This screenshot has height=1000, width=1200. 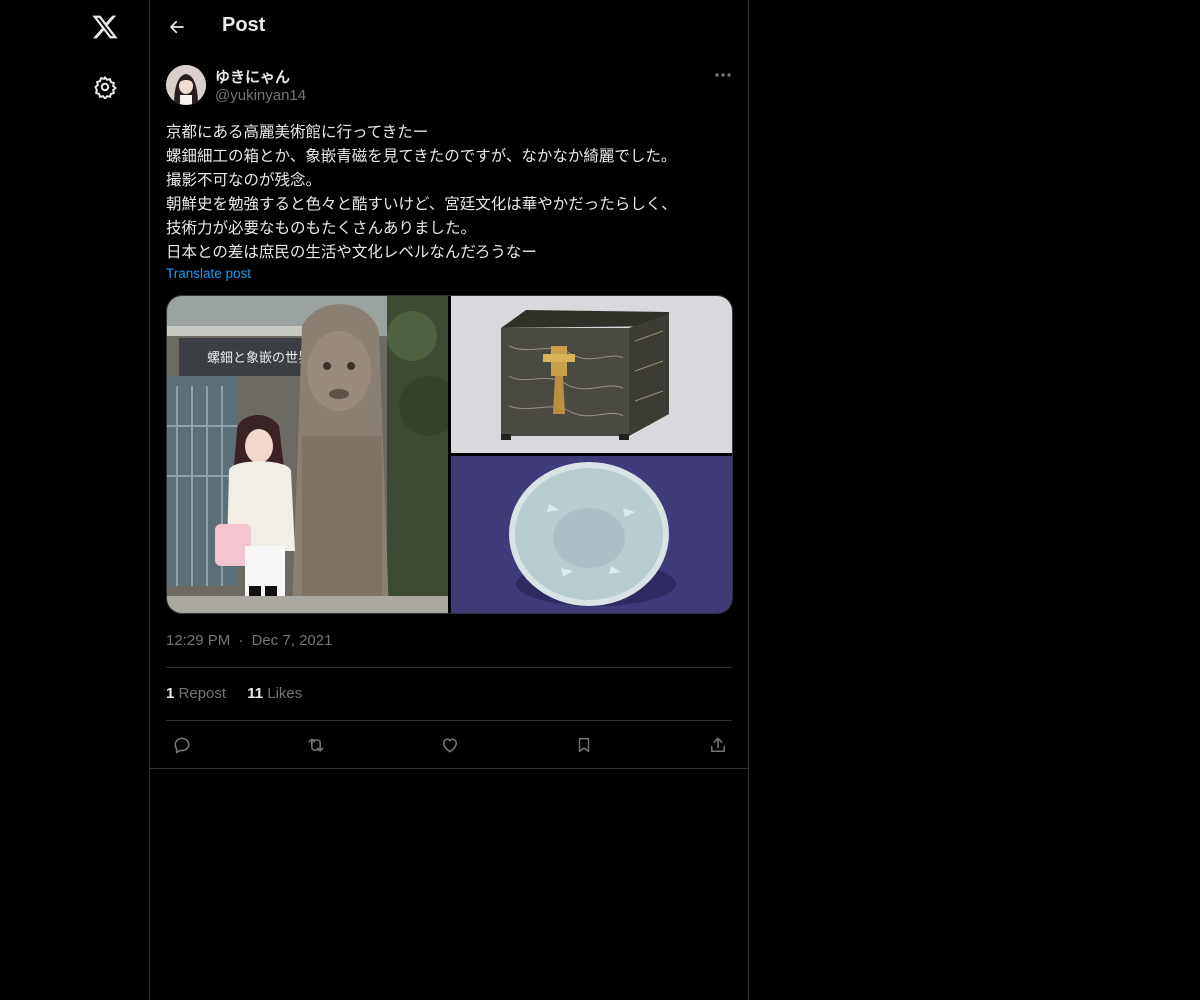 What do you see at coordinates (316, 745) in the screenshot?
I see `repost-icon` at bounding box center [316, 745].